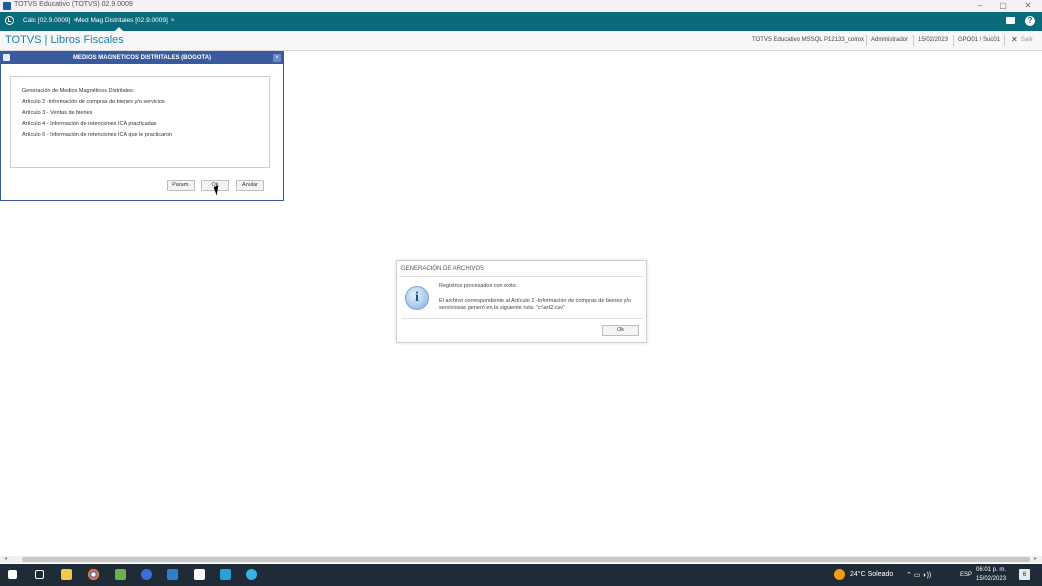 This screenshot has height=586, width=1042. What do you see at coordinates (93, 574) in the screenshot?
I see `chrome-icon` at bounding box center [93, 574].